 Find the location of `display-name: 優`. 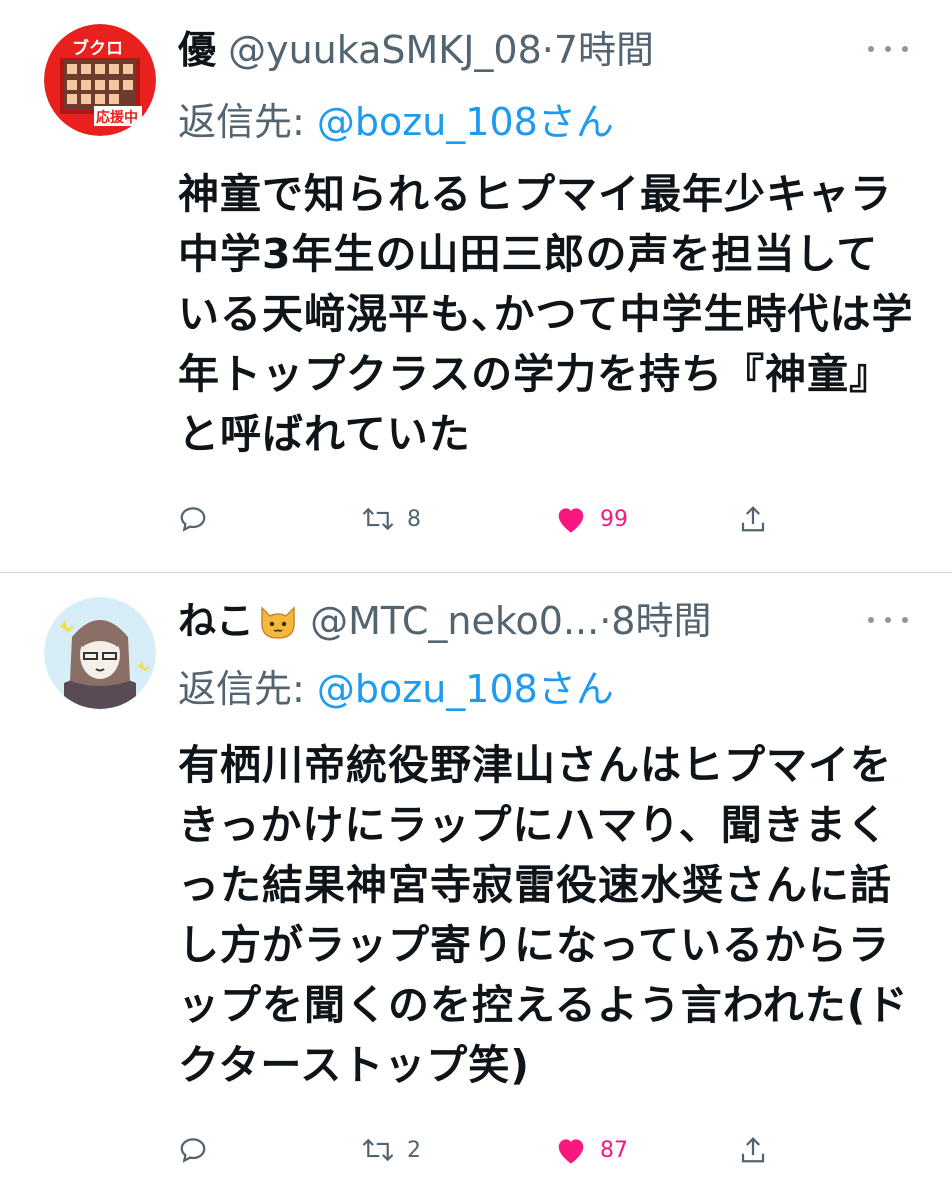

display-name: 優 is located at coordinates (197, 50).